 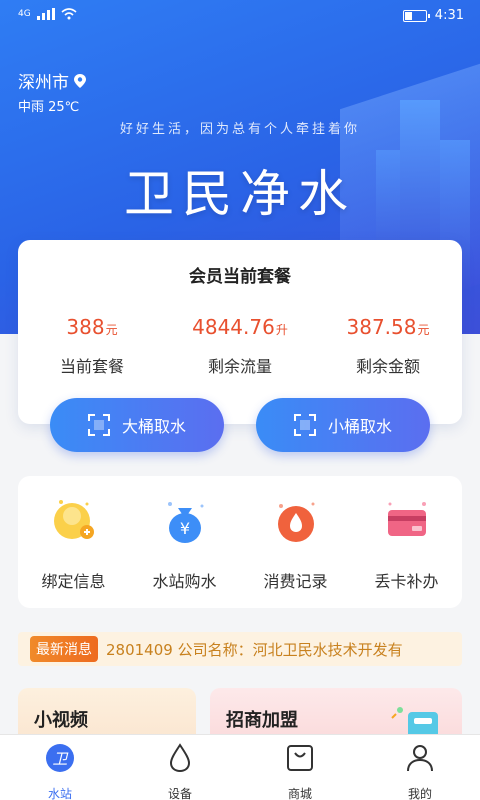 I want to click on stat-label: 剩余金额, so click(x=387, y=366).